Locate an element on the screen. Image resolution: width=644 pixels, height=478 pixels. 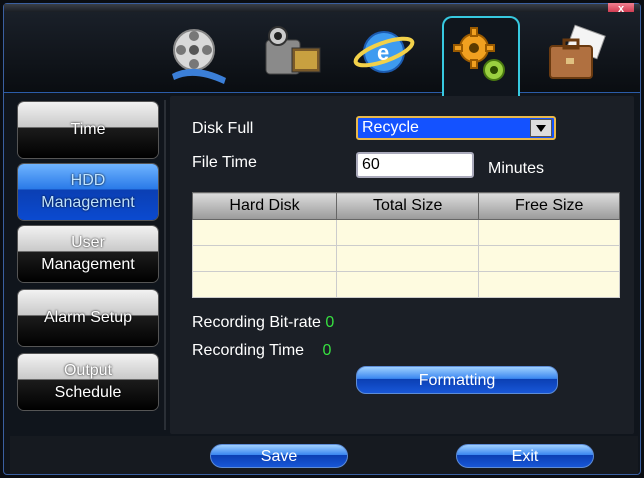
settings-gears-icon is located at coordinates (481, 57).